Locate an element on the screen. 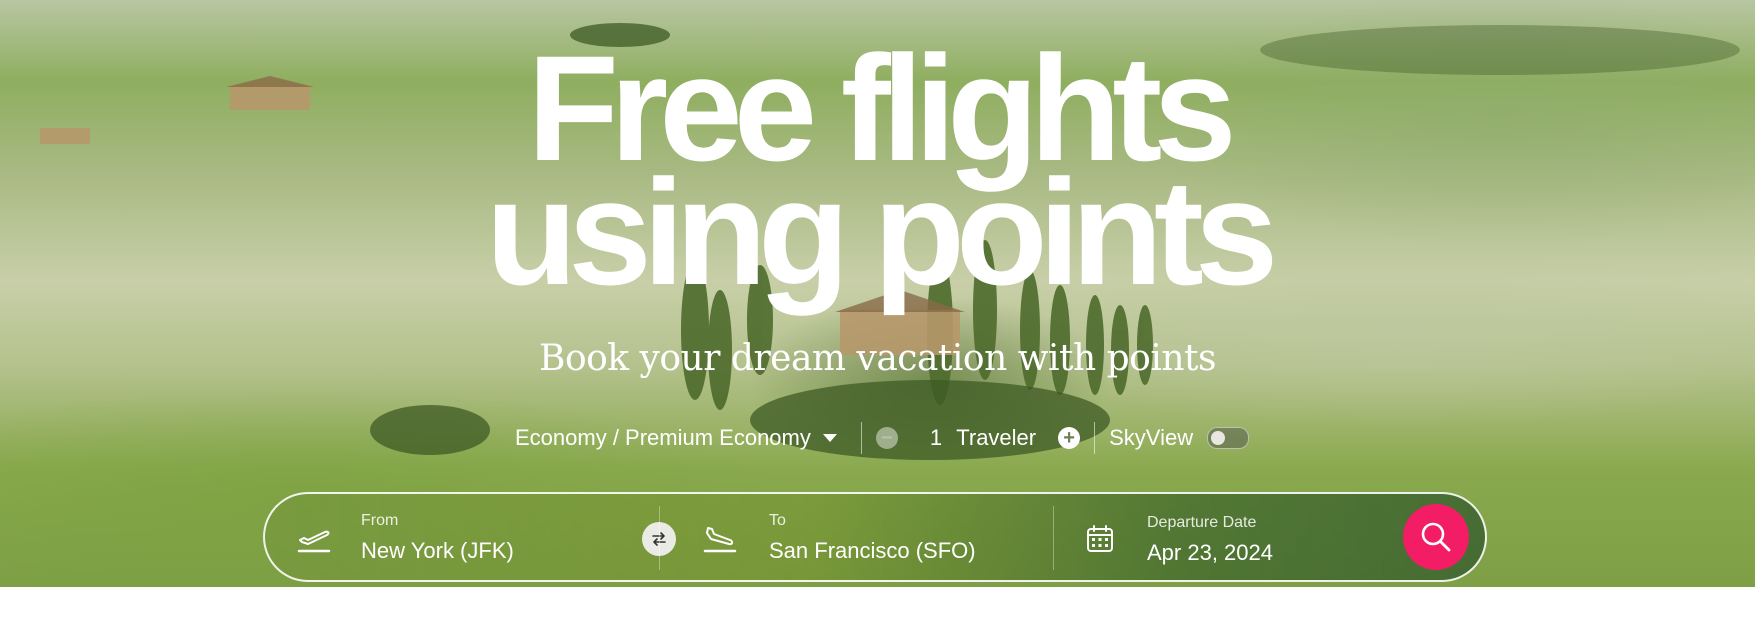  skyview-toggle is located at coordinates (1228, 438).